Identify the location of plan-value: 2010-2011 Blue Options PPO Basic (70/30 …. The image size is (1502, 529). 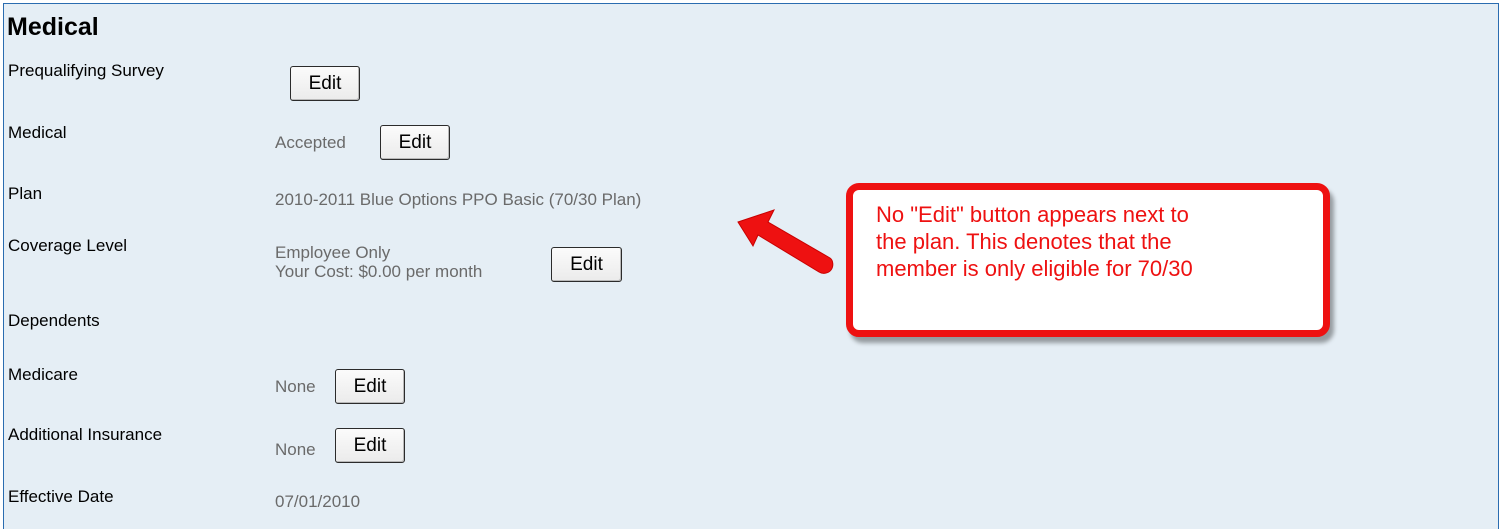
(458, 199).